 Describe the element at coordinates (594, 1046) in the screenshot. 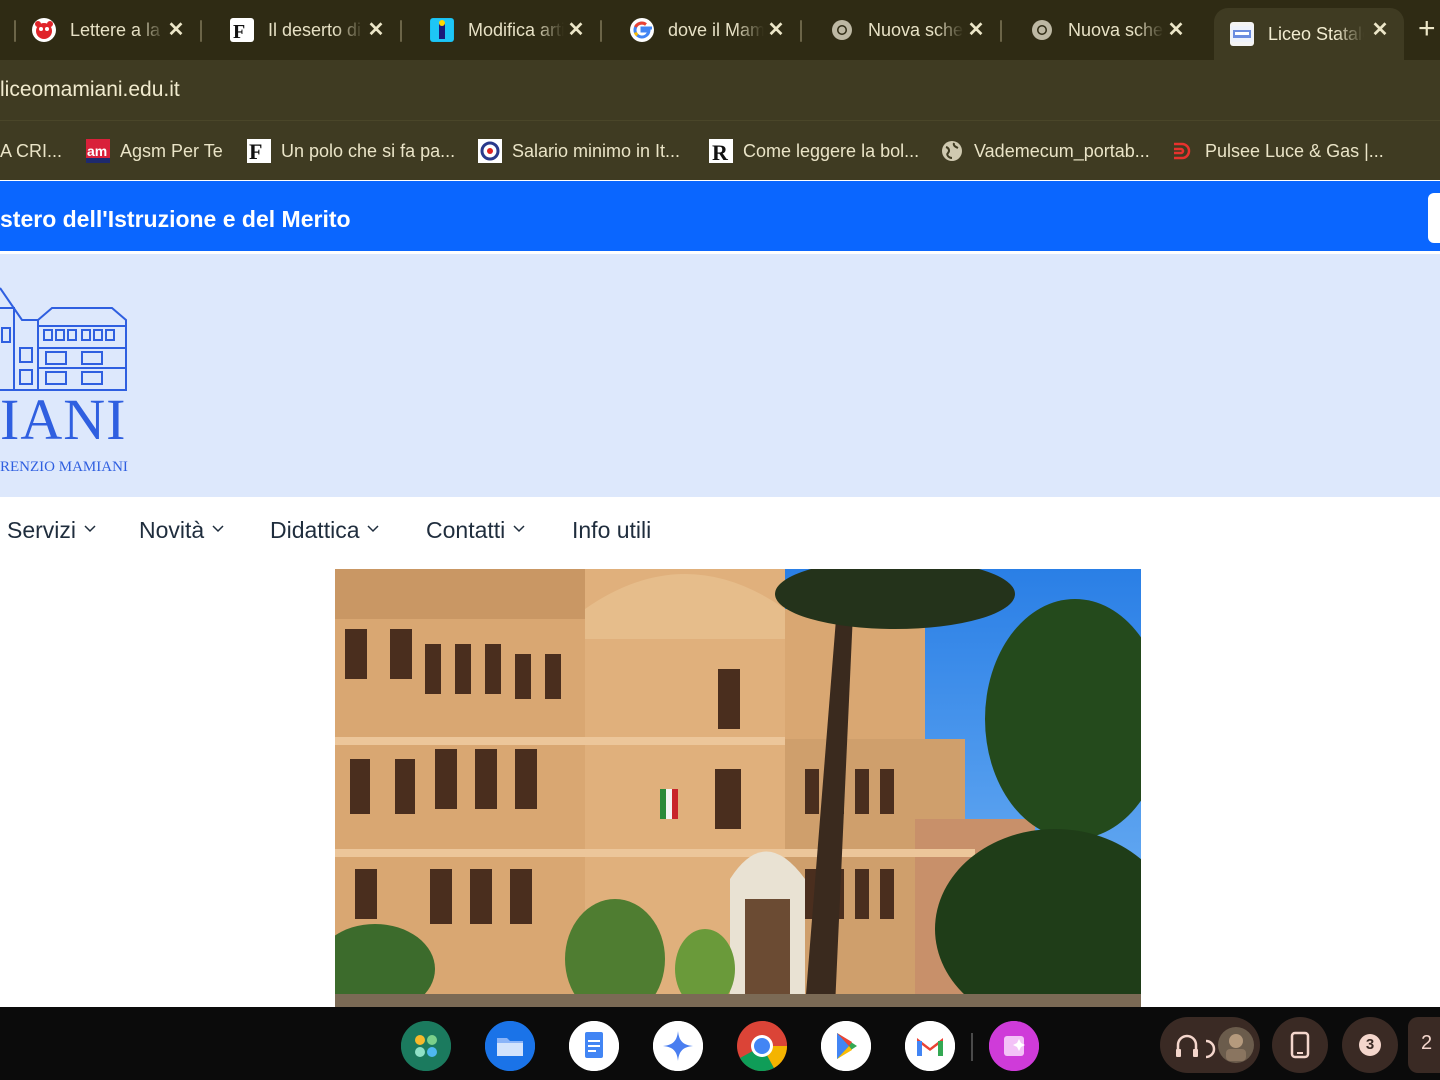

I see `docs-icon` at that location.